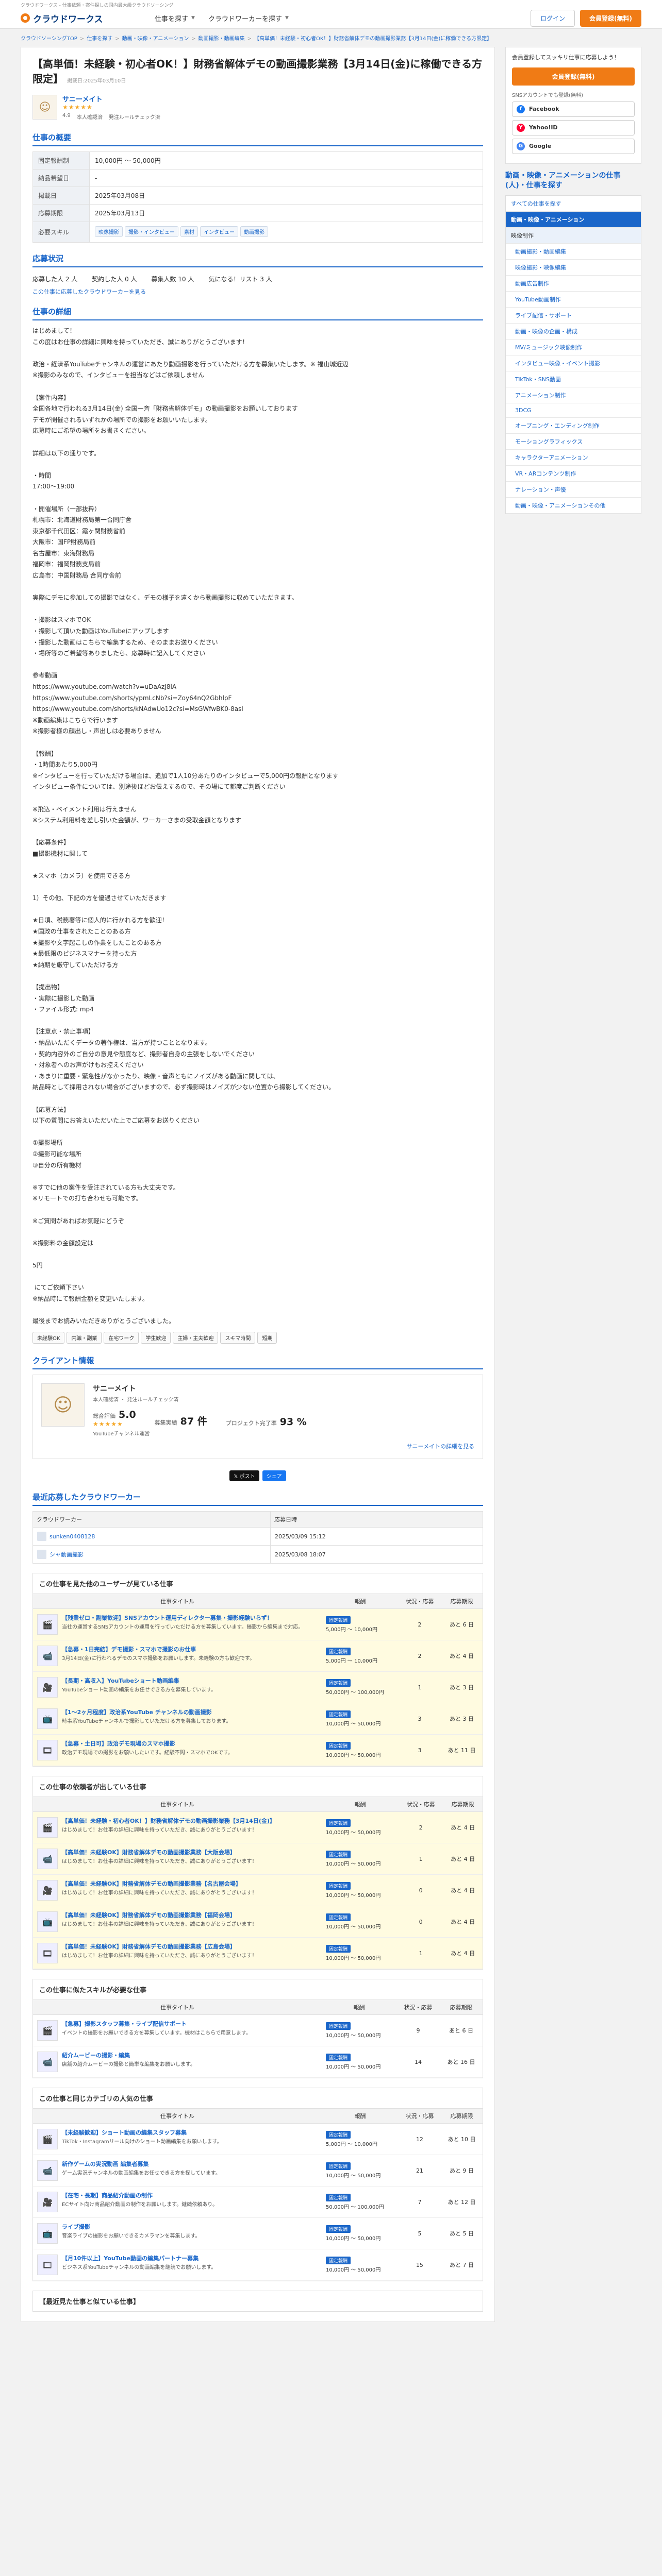  I want to click on share-x-button: 𝕏 ポスト, so click(244, 1476).